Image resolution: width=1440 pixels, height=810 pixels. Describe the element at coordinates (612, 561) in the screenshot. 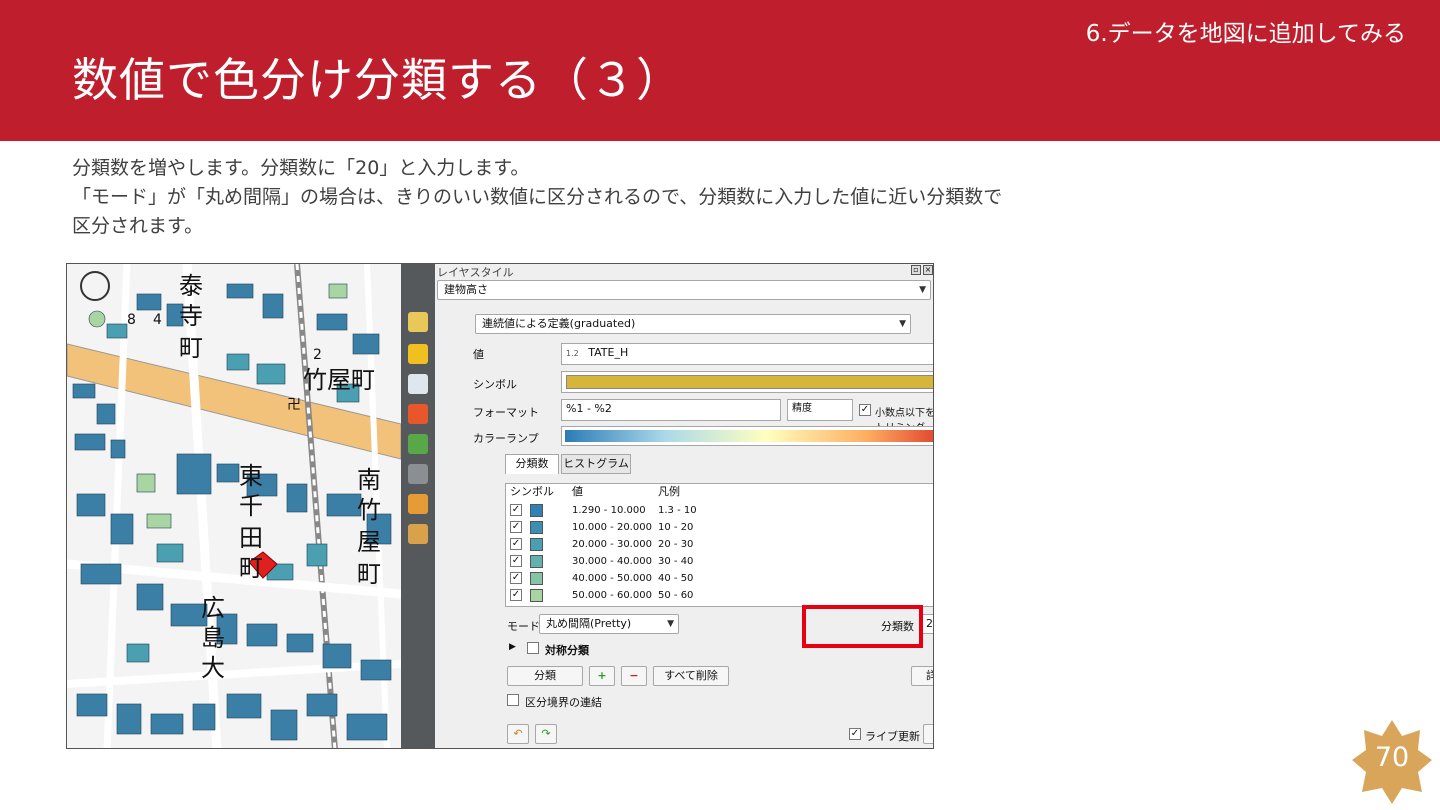

I see `class-value: 30.000 - 40.000` at that location.